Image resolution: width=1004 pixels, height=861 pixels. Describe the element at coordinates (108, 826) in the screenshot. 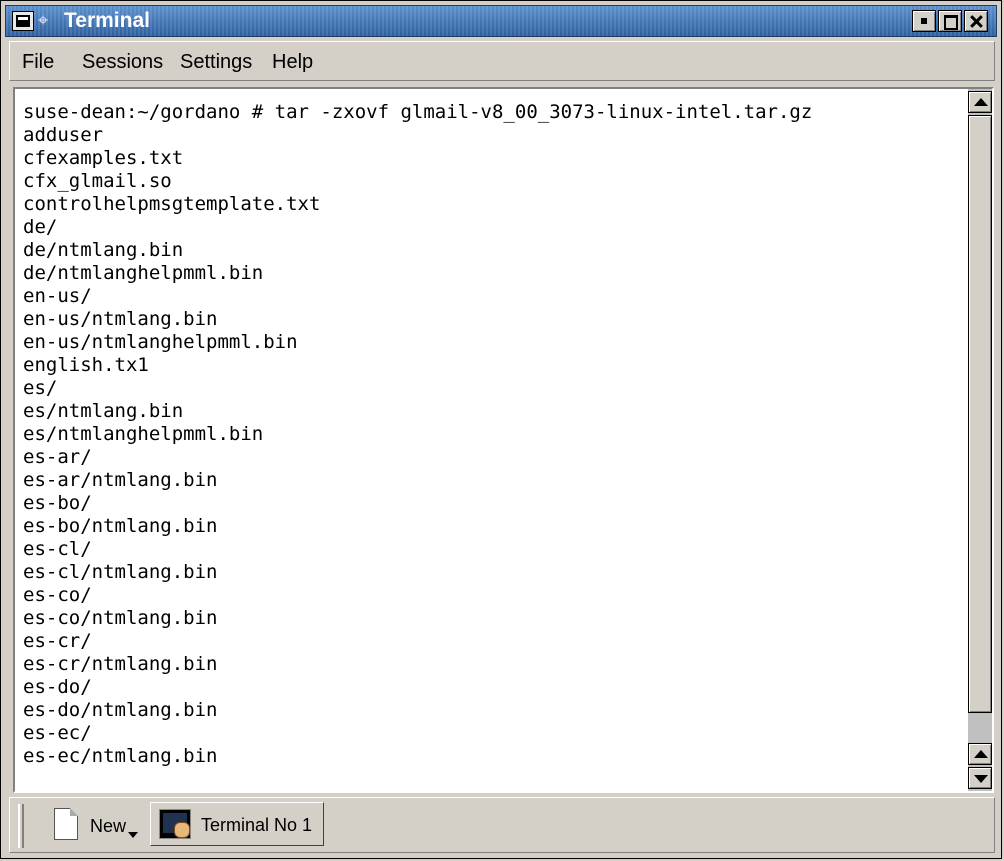

I see `new-session-label: New` at that location.